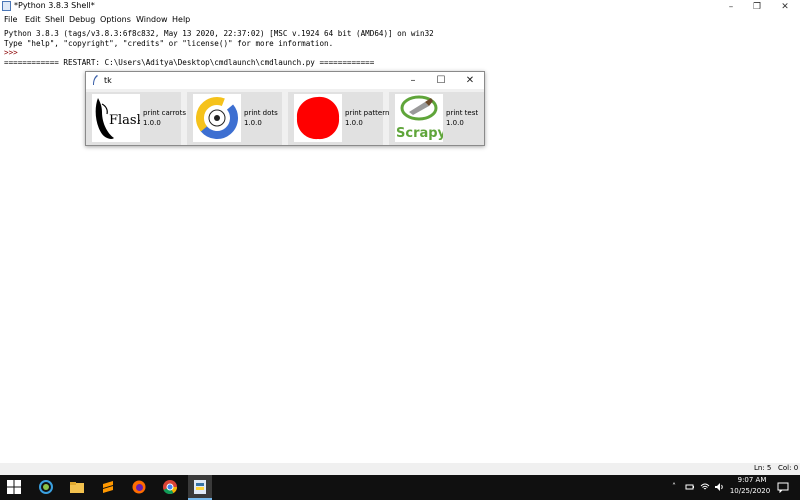  Describe the element at coordinates (705, 487) in the screenshot. I see `wifi-icon` at that location.